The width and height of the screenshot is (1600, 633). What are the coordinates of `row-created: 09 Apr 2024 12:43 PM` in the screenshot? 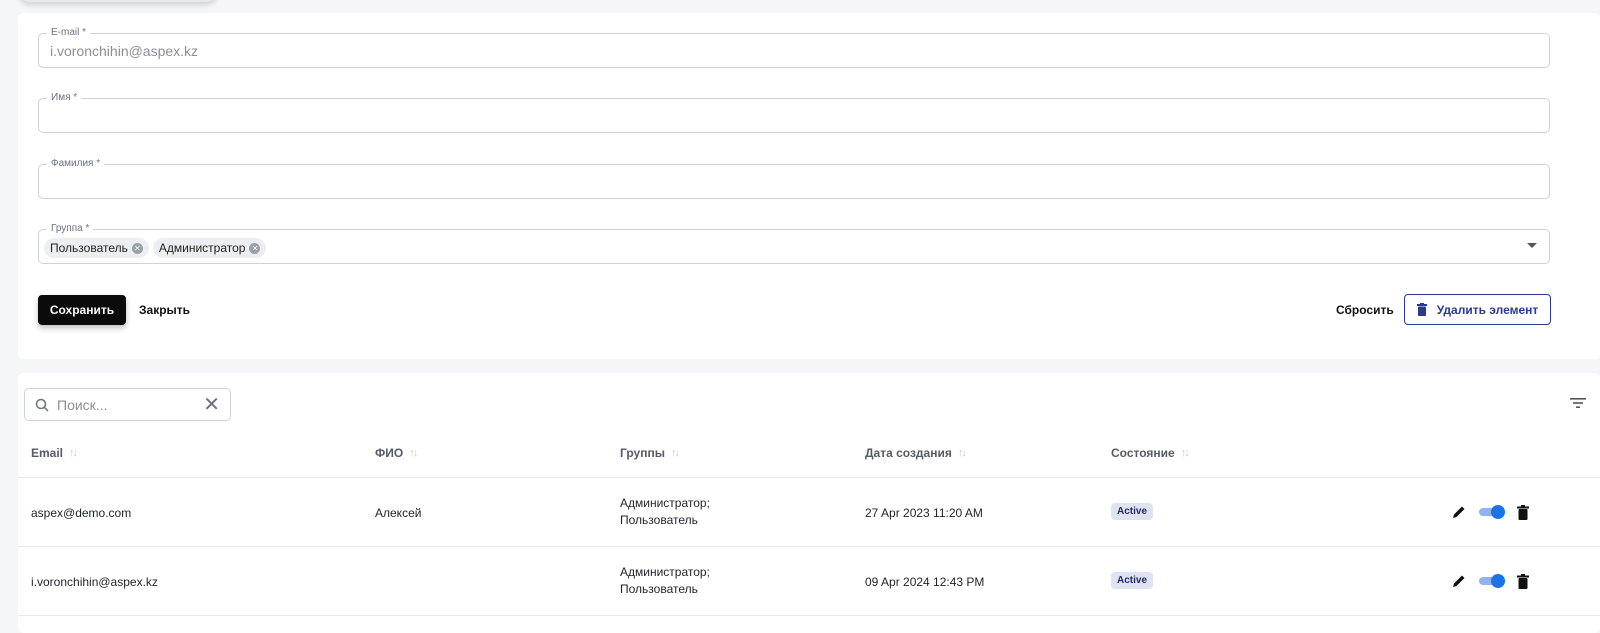 It's located at (925, 582).